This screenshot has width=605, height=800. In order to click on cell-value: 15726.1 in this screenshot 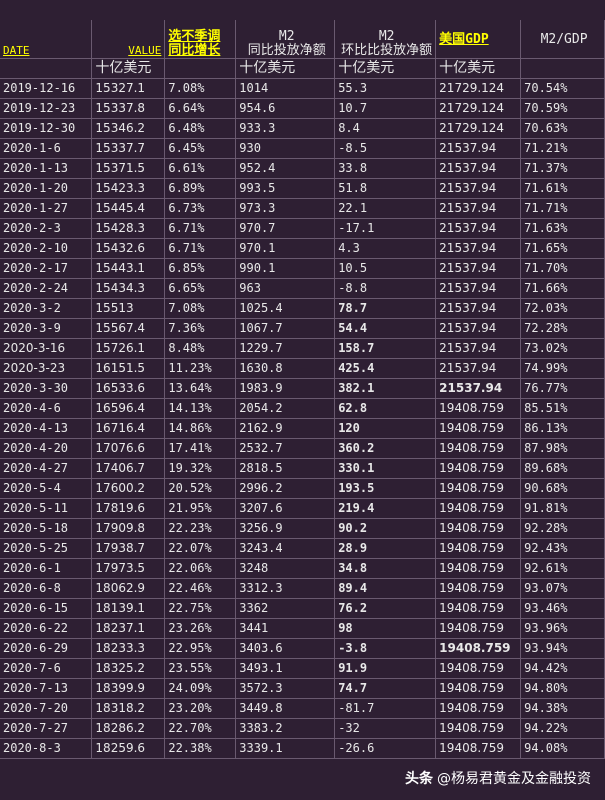, I will do `click(128, 348)`.